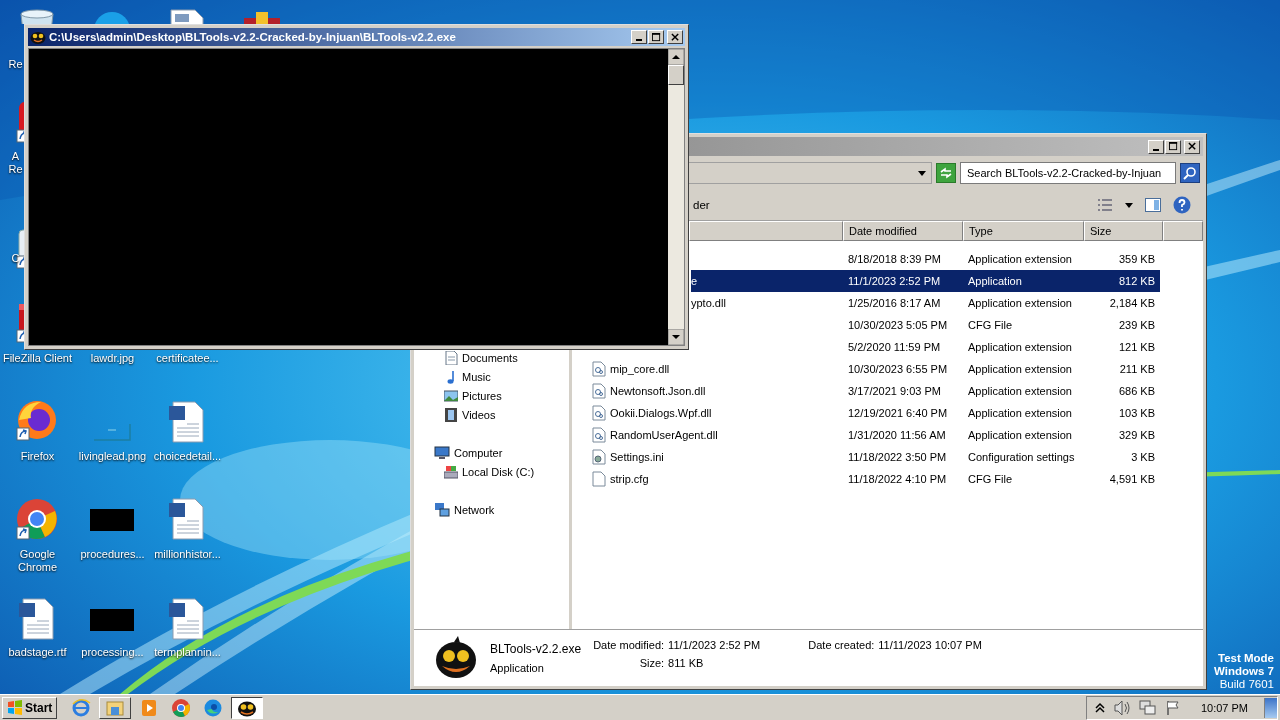 The height and width of the screenshot is (720, 1280). What do you see at coordinates (897, 457) in the screenshot?
I see `date-cell-text: 11/18/2022 3:50 PM` at bounding box center [897, 457].